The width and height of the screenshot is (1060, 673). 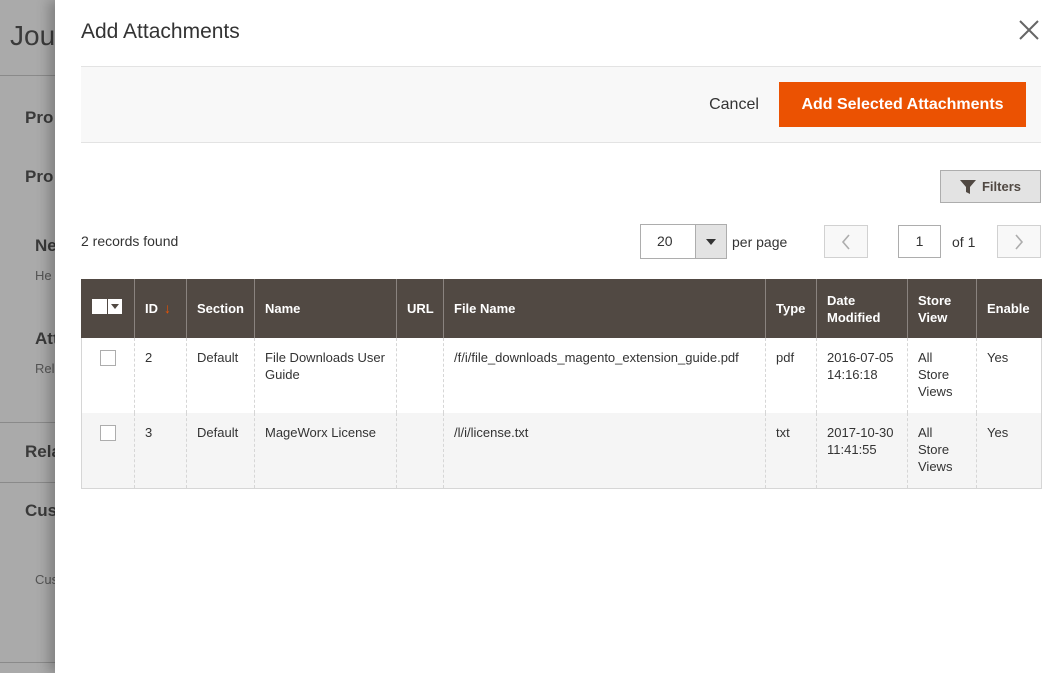 I want to click on background-text: Rel, so click(x=45, y=368).